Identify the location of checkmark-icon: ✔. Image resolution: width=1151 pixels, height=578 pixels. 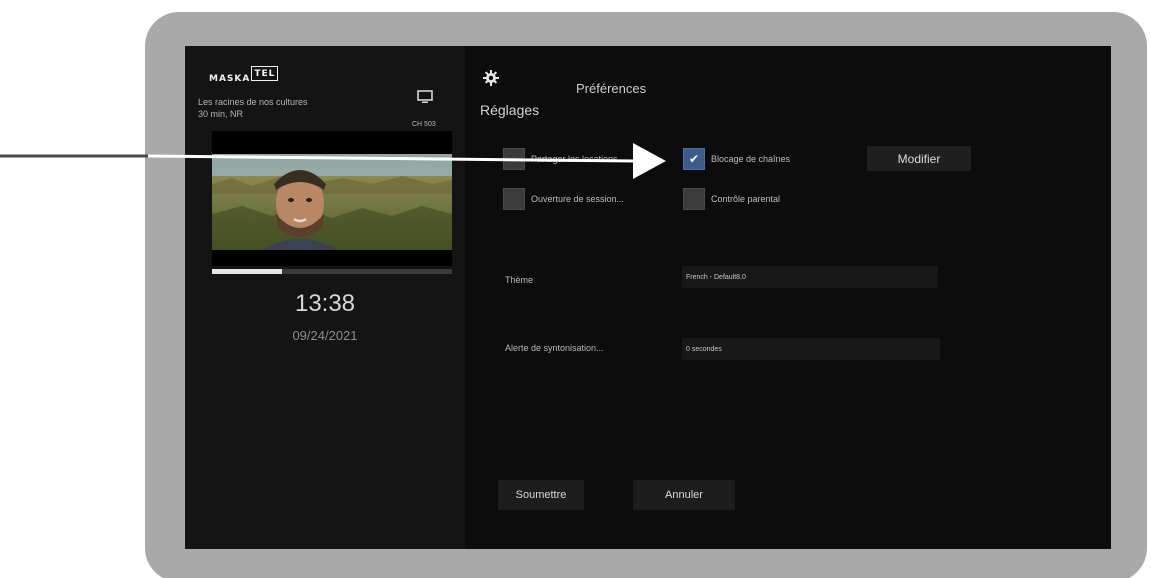
(694, 159).